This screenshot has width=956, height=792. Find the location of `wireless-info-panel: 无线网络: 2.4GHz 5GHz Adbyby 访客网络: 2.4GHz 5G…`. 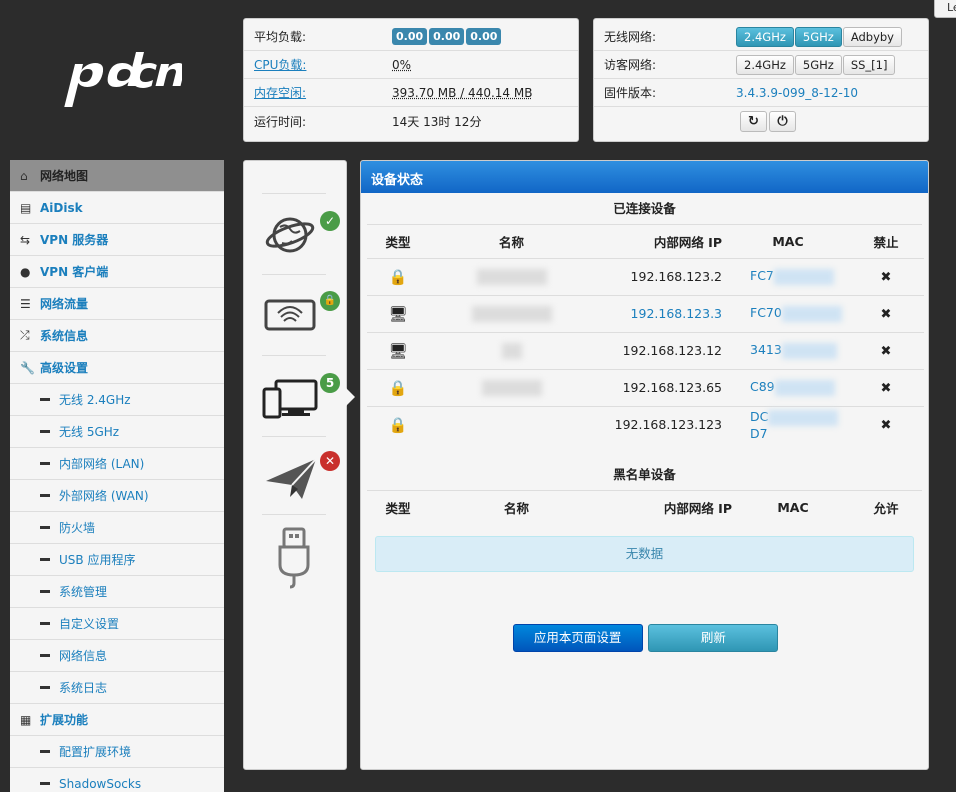

wireless-info-panel: 无线网络: 2.4GHz 5GHz Adbyby 访客网络: 2.4GHz 5G… is located at coordinates (761, 80).